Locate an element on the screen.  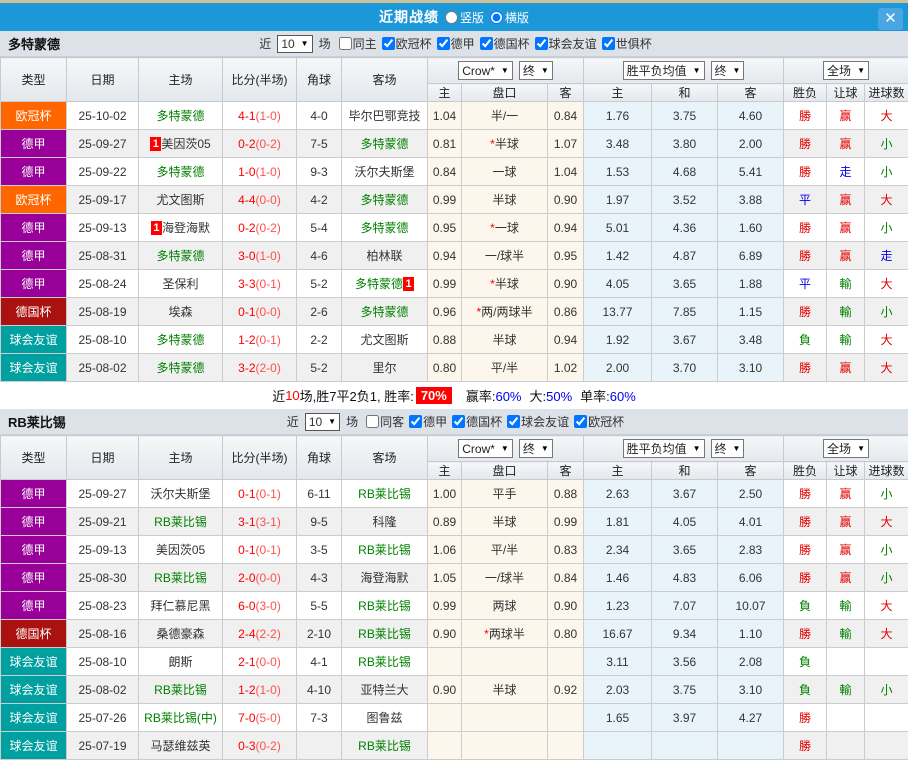
cell-league: 球会友谊 is located at coordinates (34, 662).